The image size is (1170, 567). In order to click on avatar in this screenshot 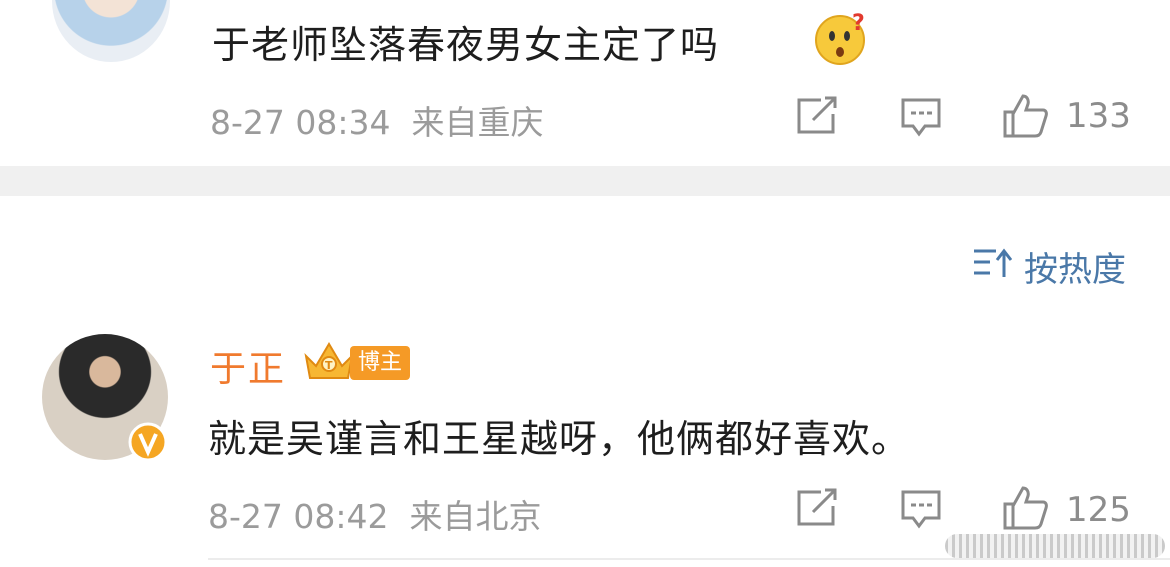, I will do `click(111, 31)`.